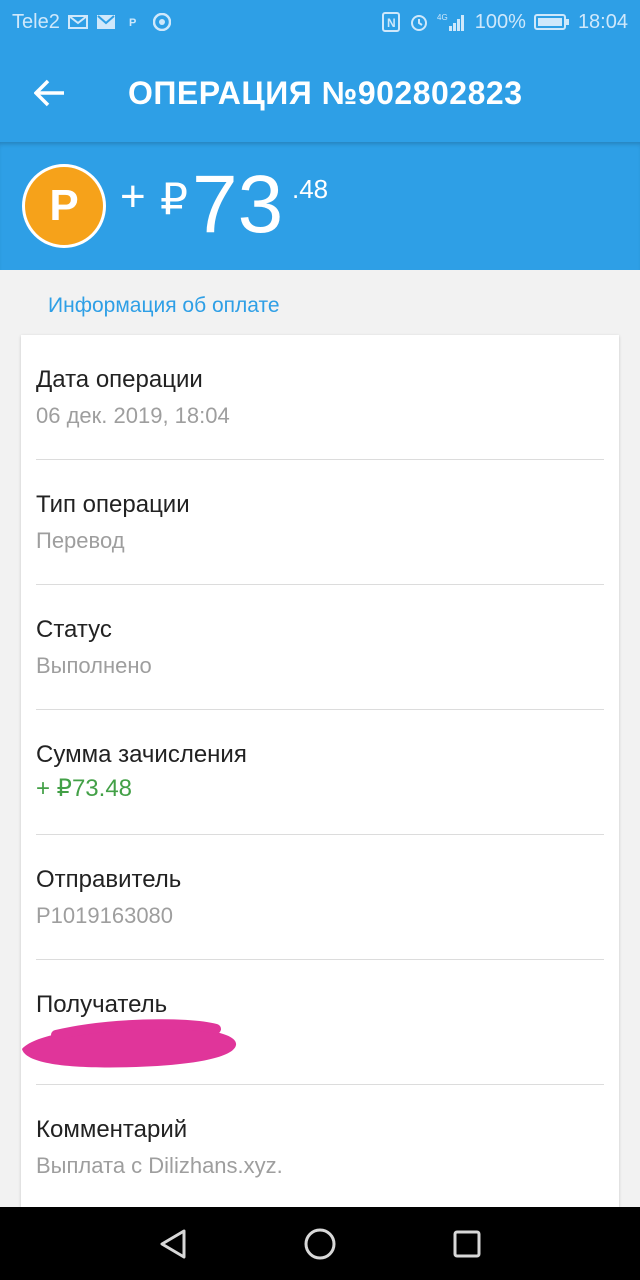  I want to click on clock: 18:04, so click(602, 21).